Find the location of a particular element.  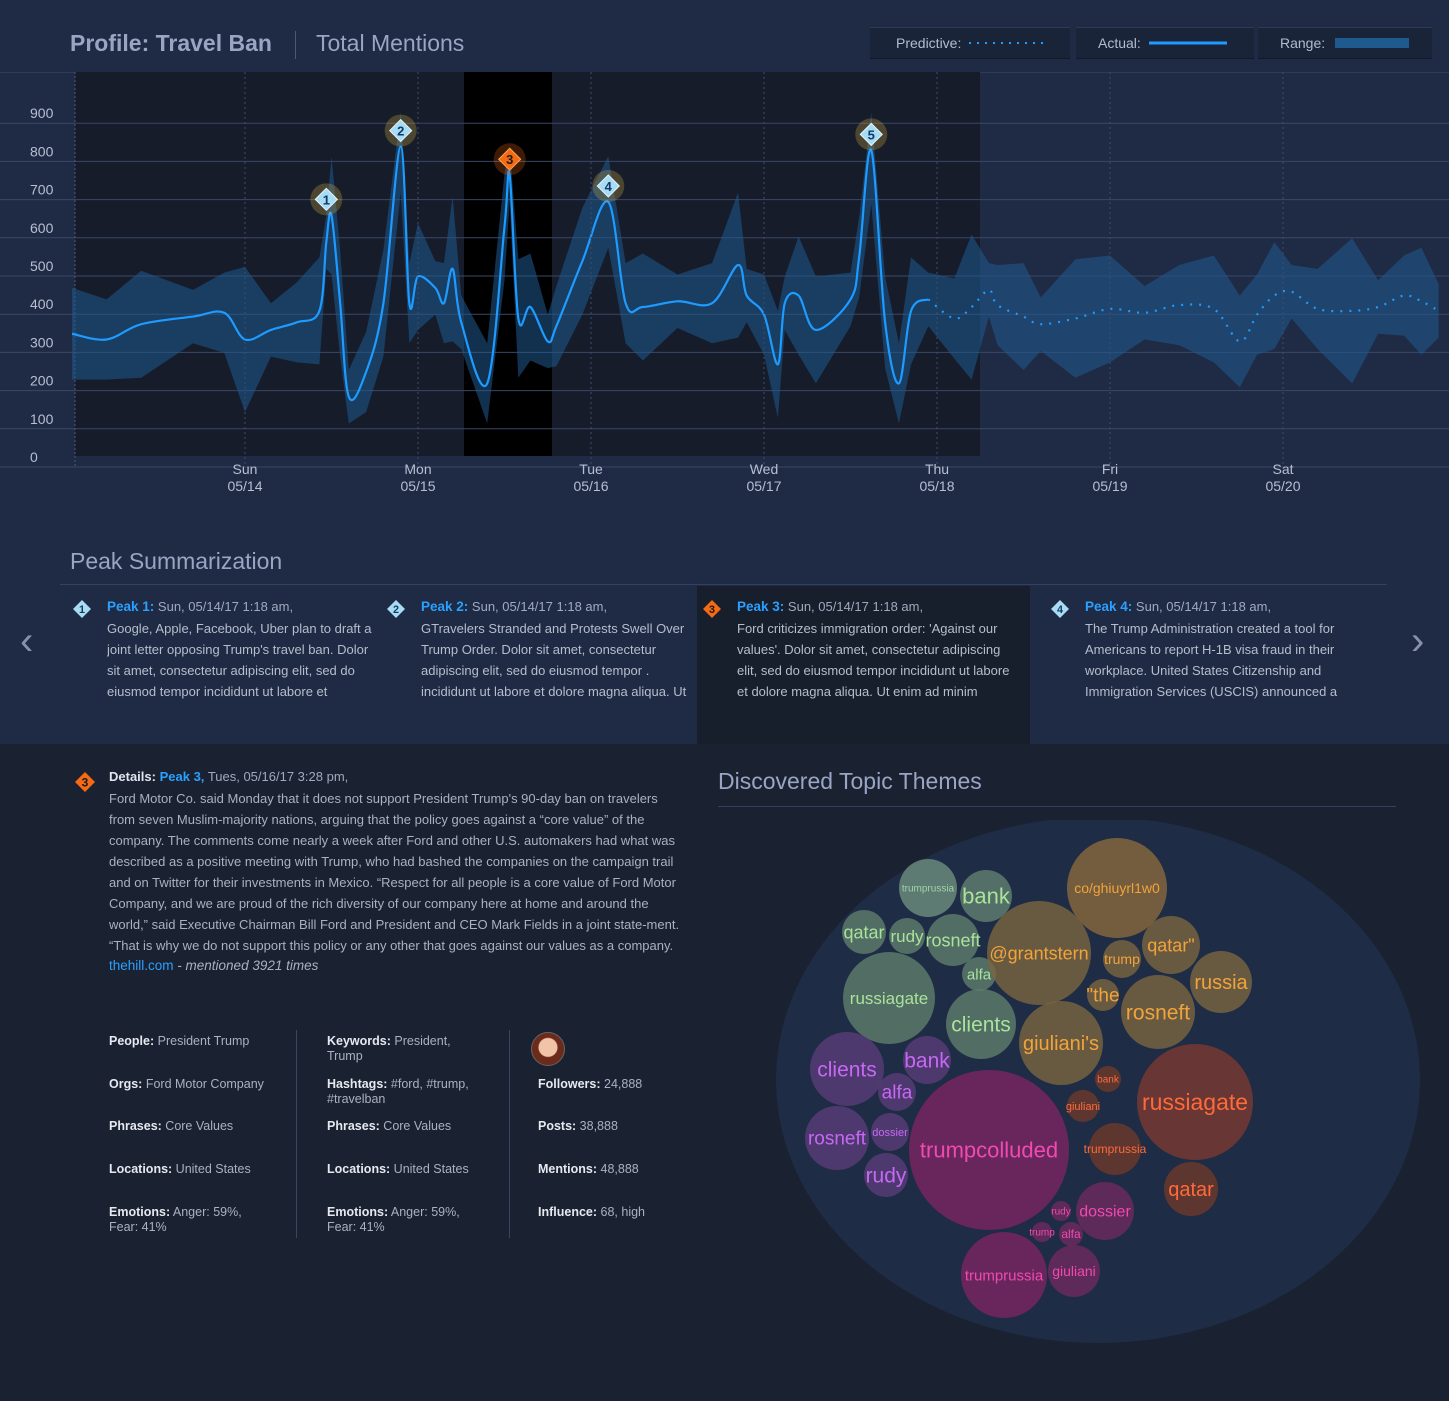

peak-marker-2: 2 is located at coordinates (400, 130).